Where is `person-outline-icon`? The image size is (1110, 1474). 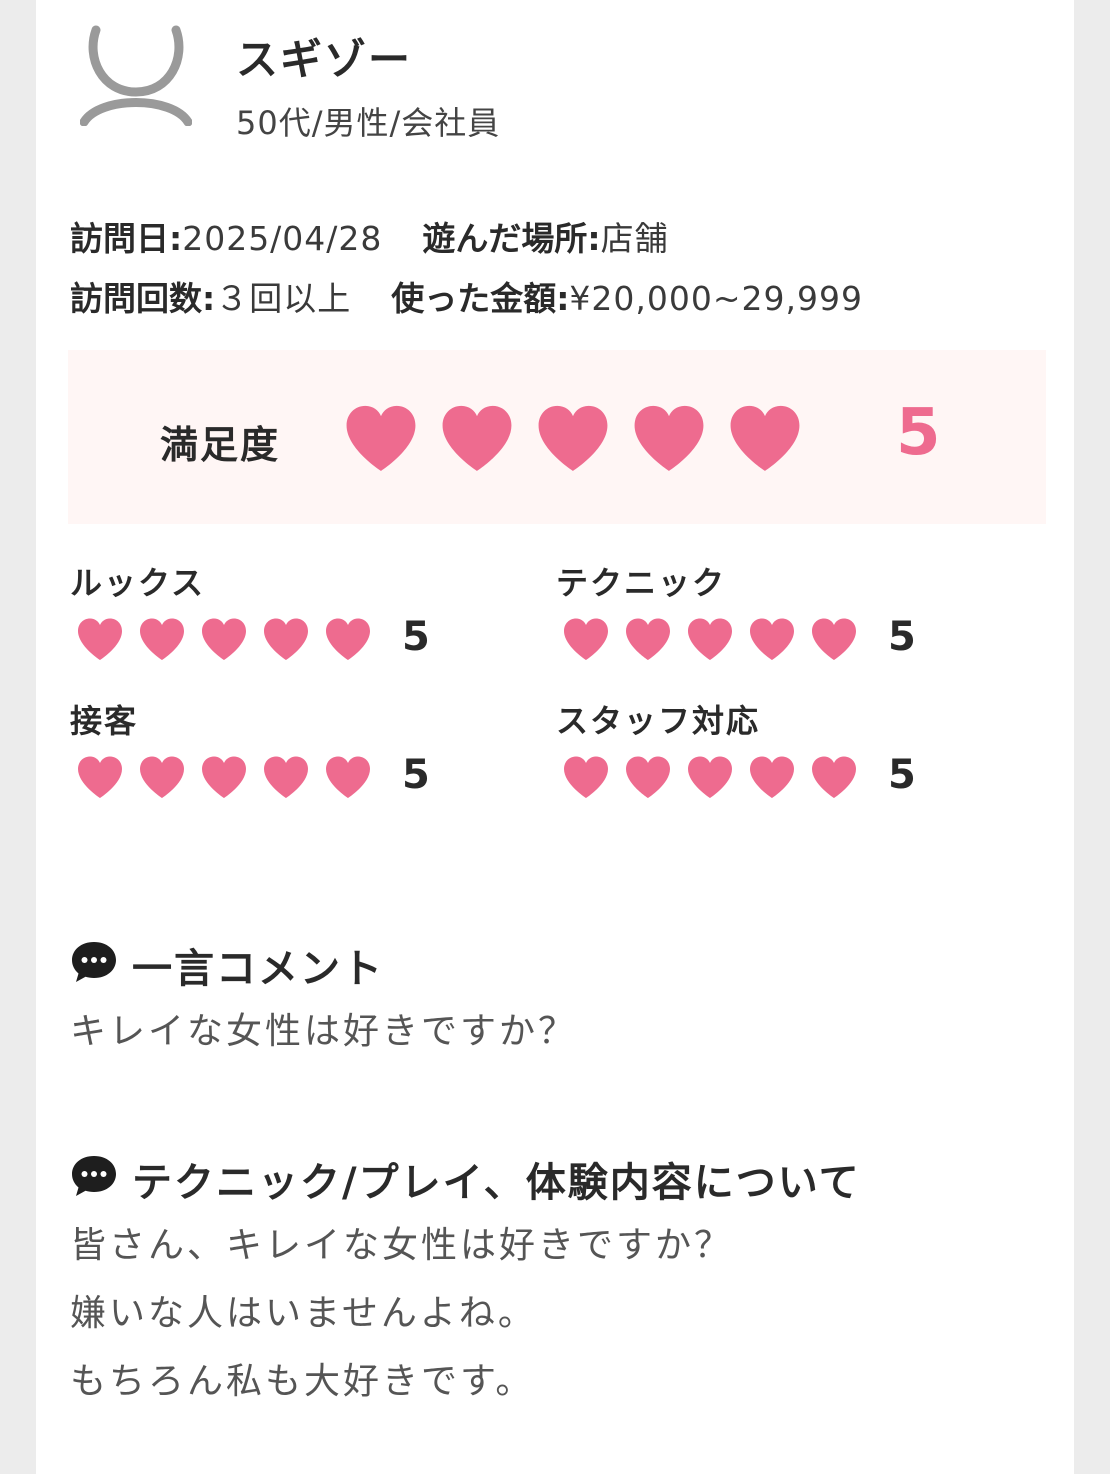
person-outline-icon is located at coordinates (136, 76).